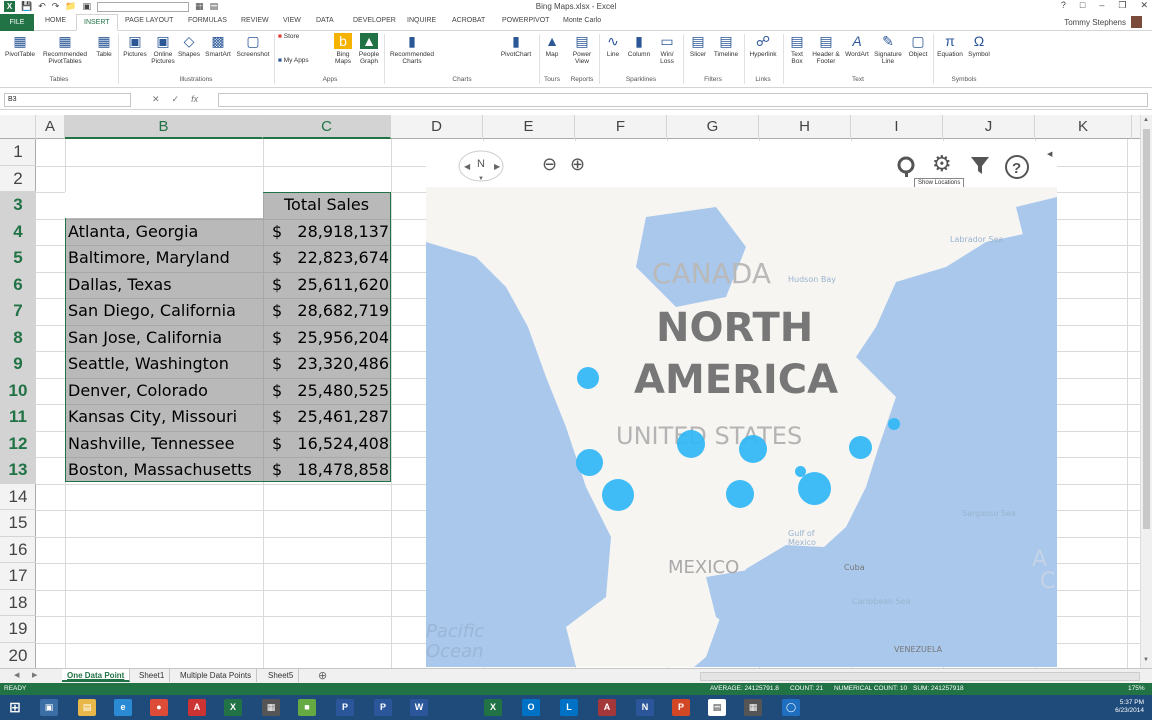 This screenshot has width=1152, height=720. What do you see at coordinates (156, 99) in the screenshot?
I see `cancel-icon: ✕` at bounding box center [156, 99].